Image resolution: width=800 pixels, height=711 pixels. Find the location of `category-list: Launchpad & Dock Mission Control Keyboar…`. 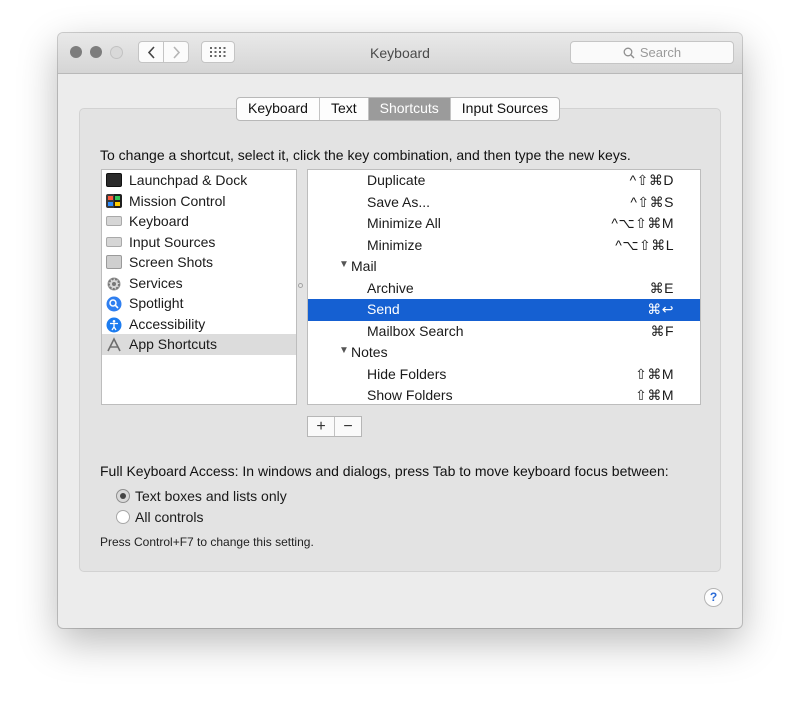

category-list: Launchpad & Dock Mission Control Keyboar… is located at coordinates (199, 287).